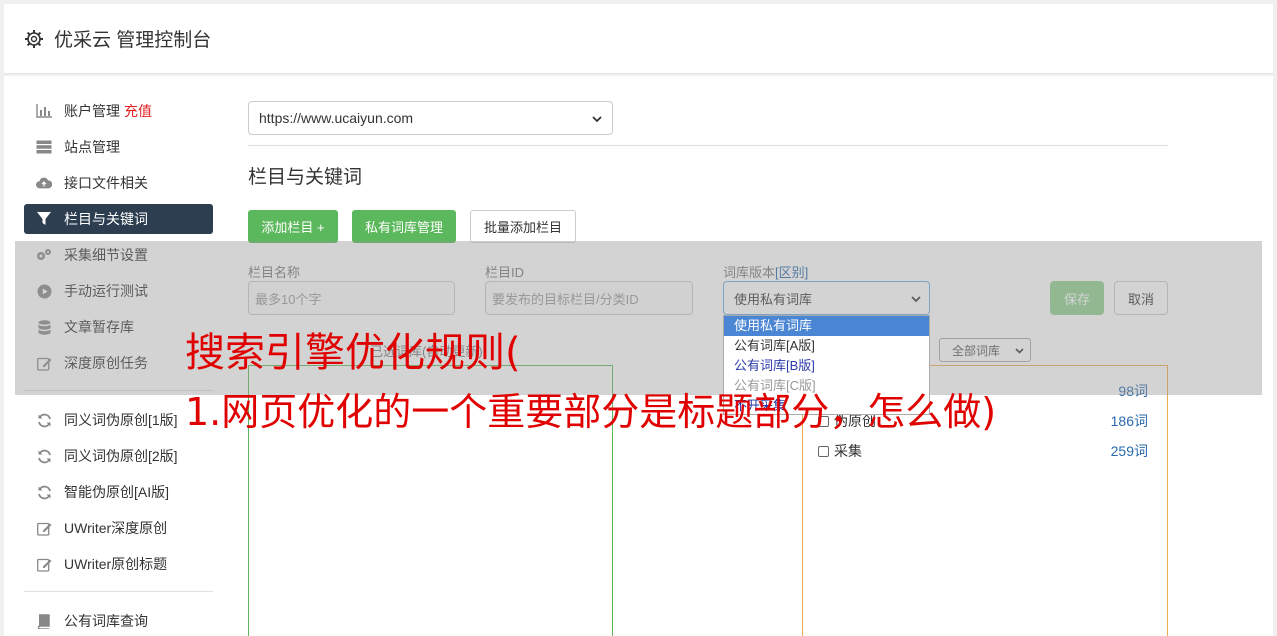  I want to click on sidebar-item-label: 同义词伪原创[2版], so click(121, 456).